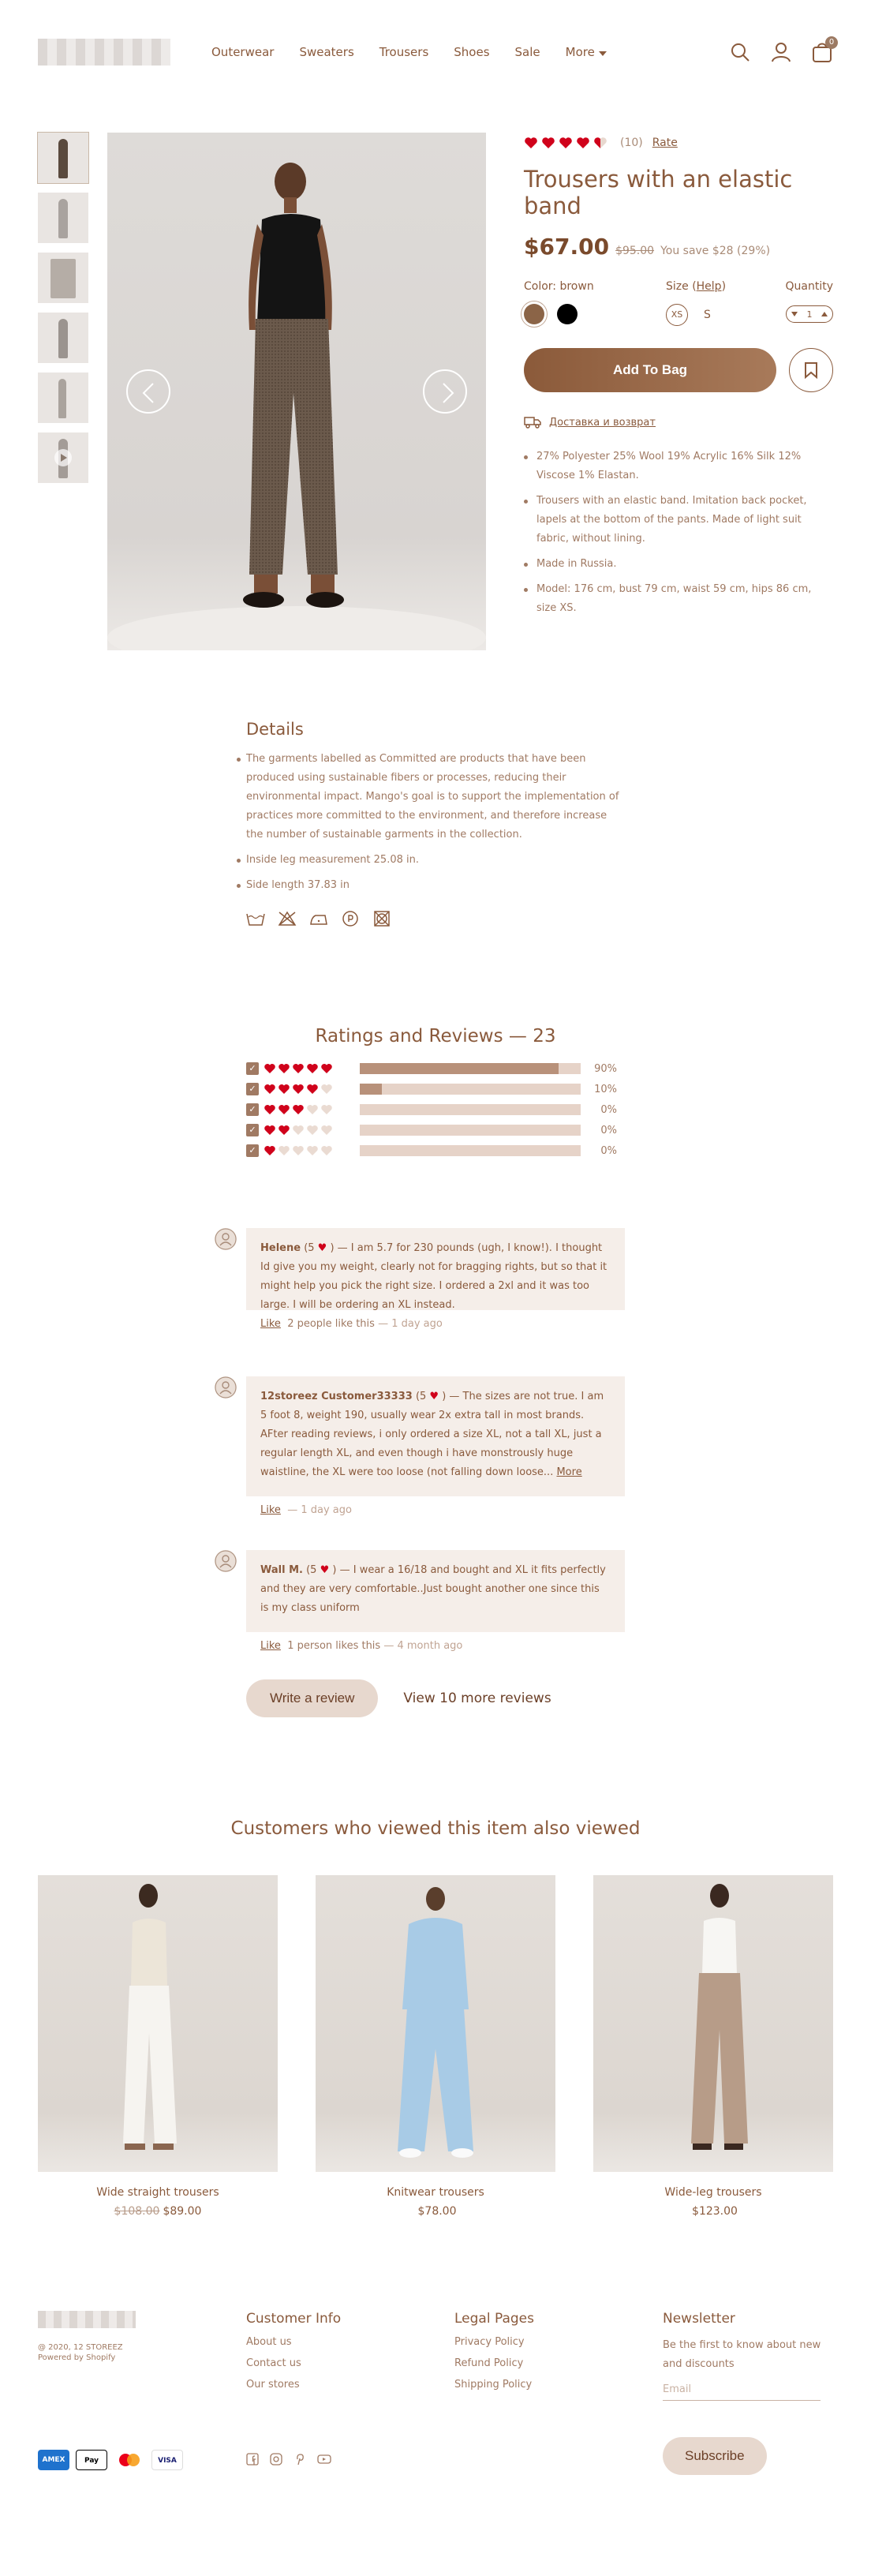  What do you see at coordinates (63, 457) in the screenshot?
I see `video-thumbnail` at bounding box center [63, 457].